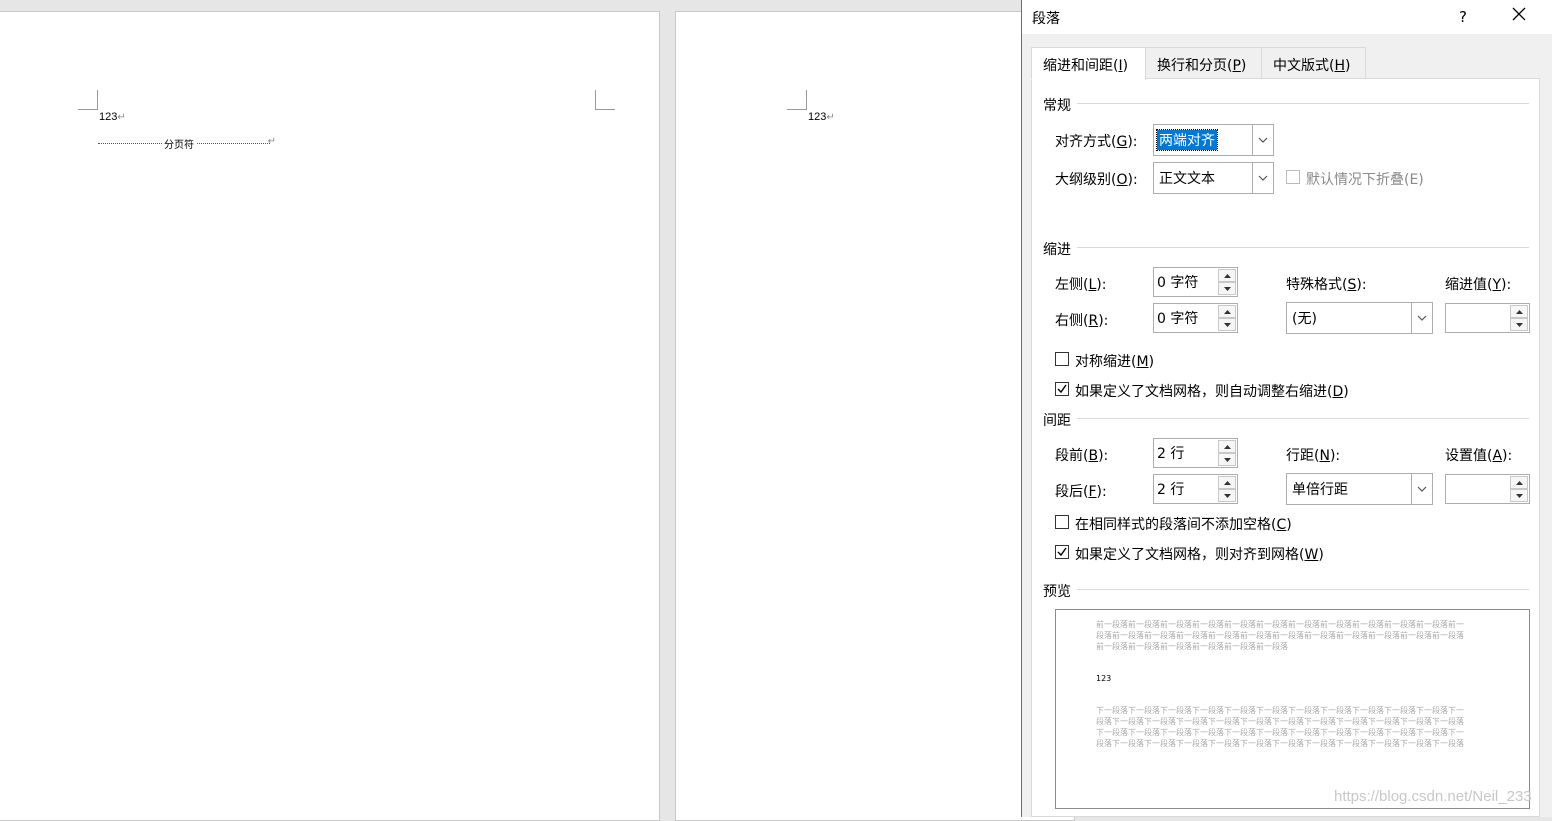 This screenshot has width=1552, height=821. Describe the element at coordinates (1326, 285) in the screenshot. I see `special-indent-label: 特殊格式(S):` at that location.